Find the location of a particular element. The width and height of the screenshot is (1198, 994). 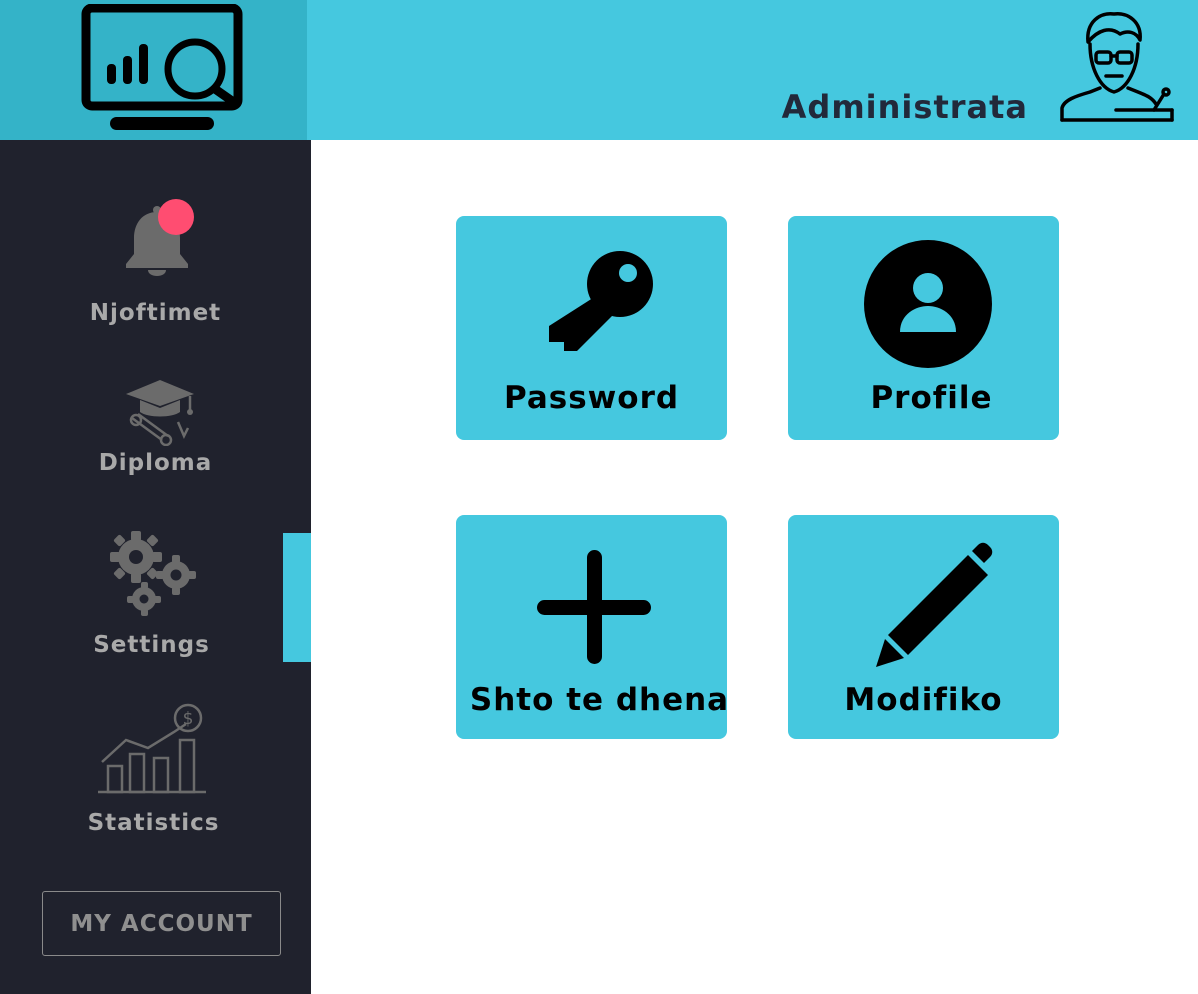

sidebar-item-label: Njoftimet is located at coordinates (155, 313).